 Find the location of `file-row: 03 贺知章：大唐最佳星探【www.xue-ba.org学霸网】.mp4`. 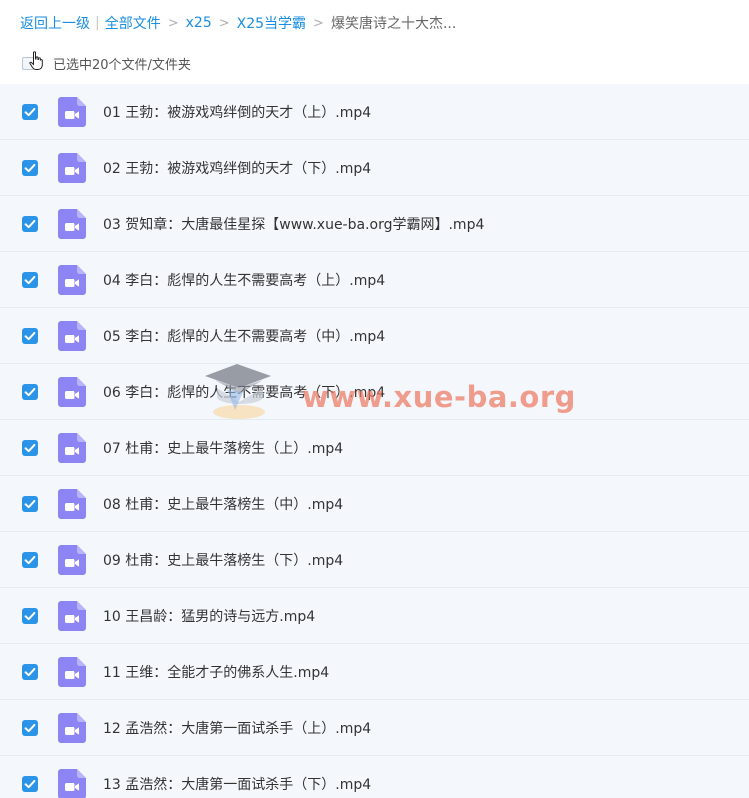

file-row: 03 贺知章：大唐最佳星探【www.xue-ba.org学霸网】.mp4 is located at coordinates (374, 224).